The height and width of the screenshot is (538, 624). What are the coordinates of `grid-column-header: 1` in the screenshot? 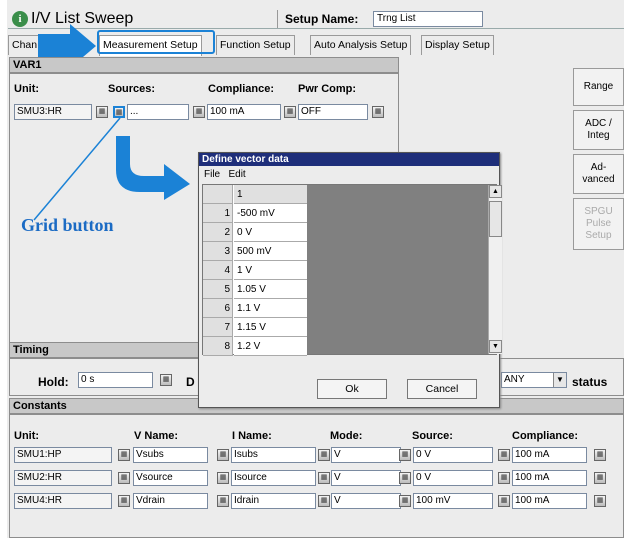 It's located at (270, 194).